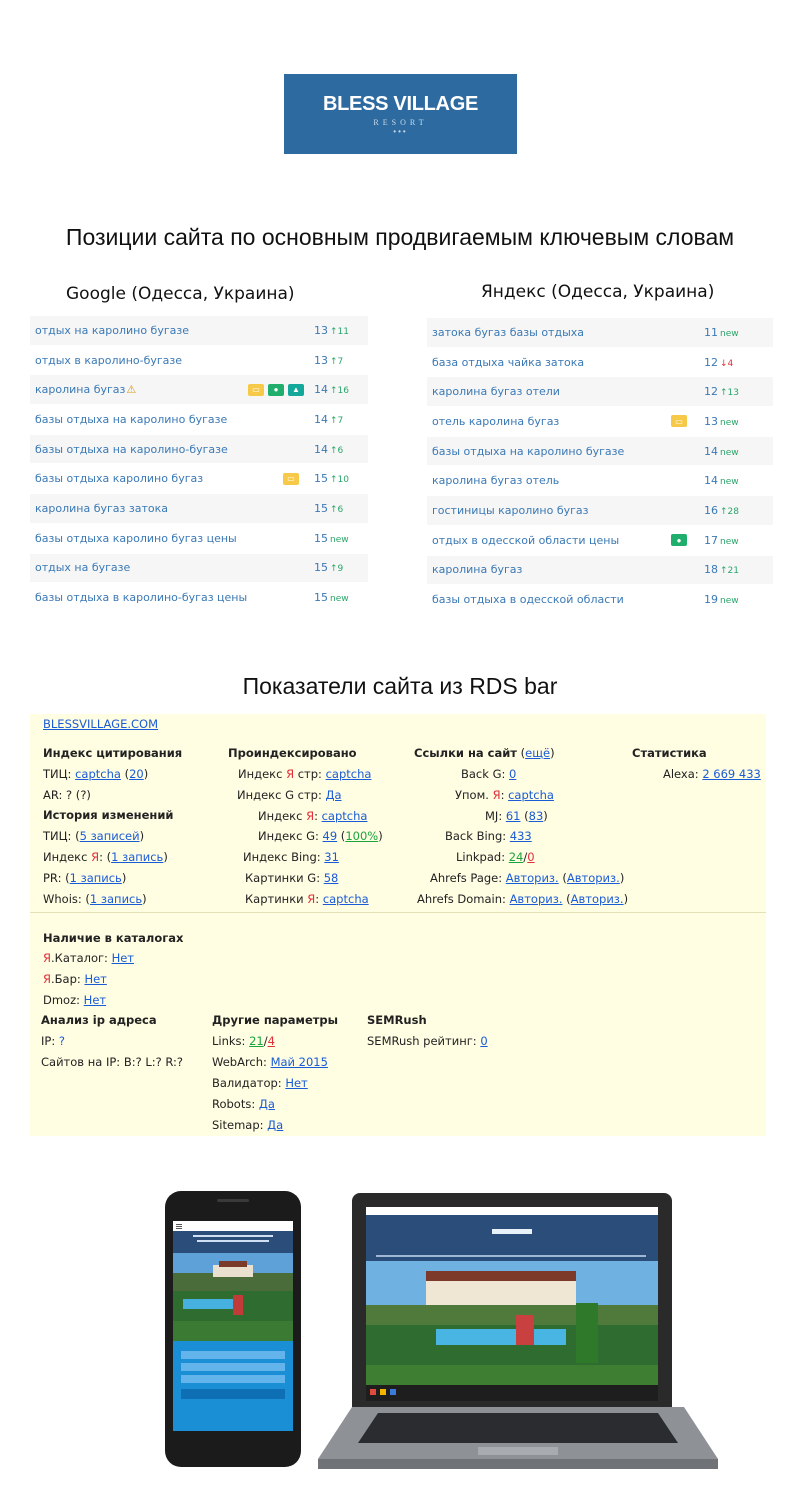  Describe the element at coordinates (80, 567) in the screenshot. I see `keyword-link: отдых на бугазе` at that location.